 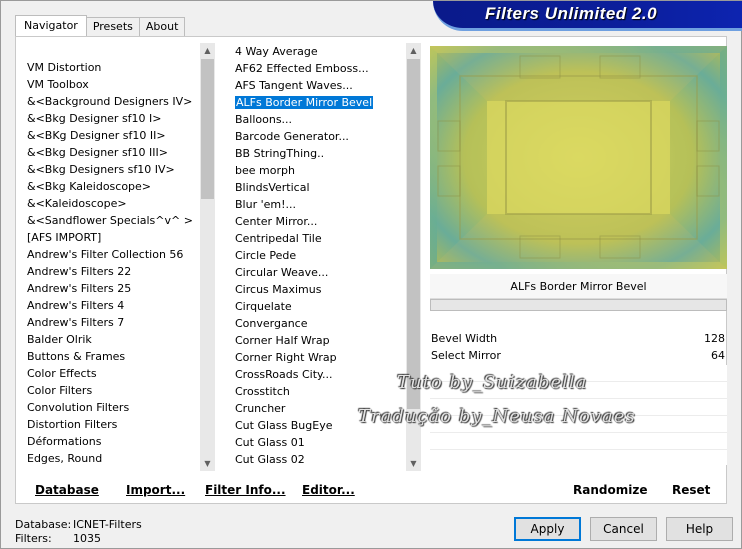 I want to click on filter-item: Cut Glass 01, so click(x=318, y=442).